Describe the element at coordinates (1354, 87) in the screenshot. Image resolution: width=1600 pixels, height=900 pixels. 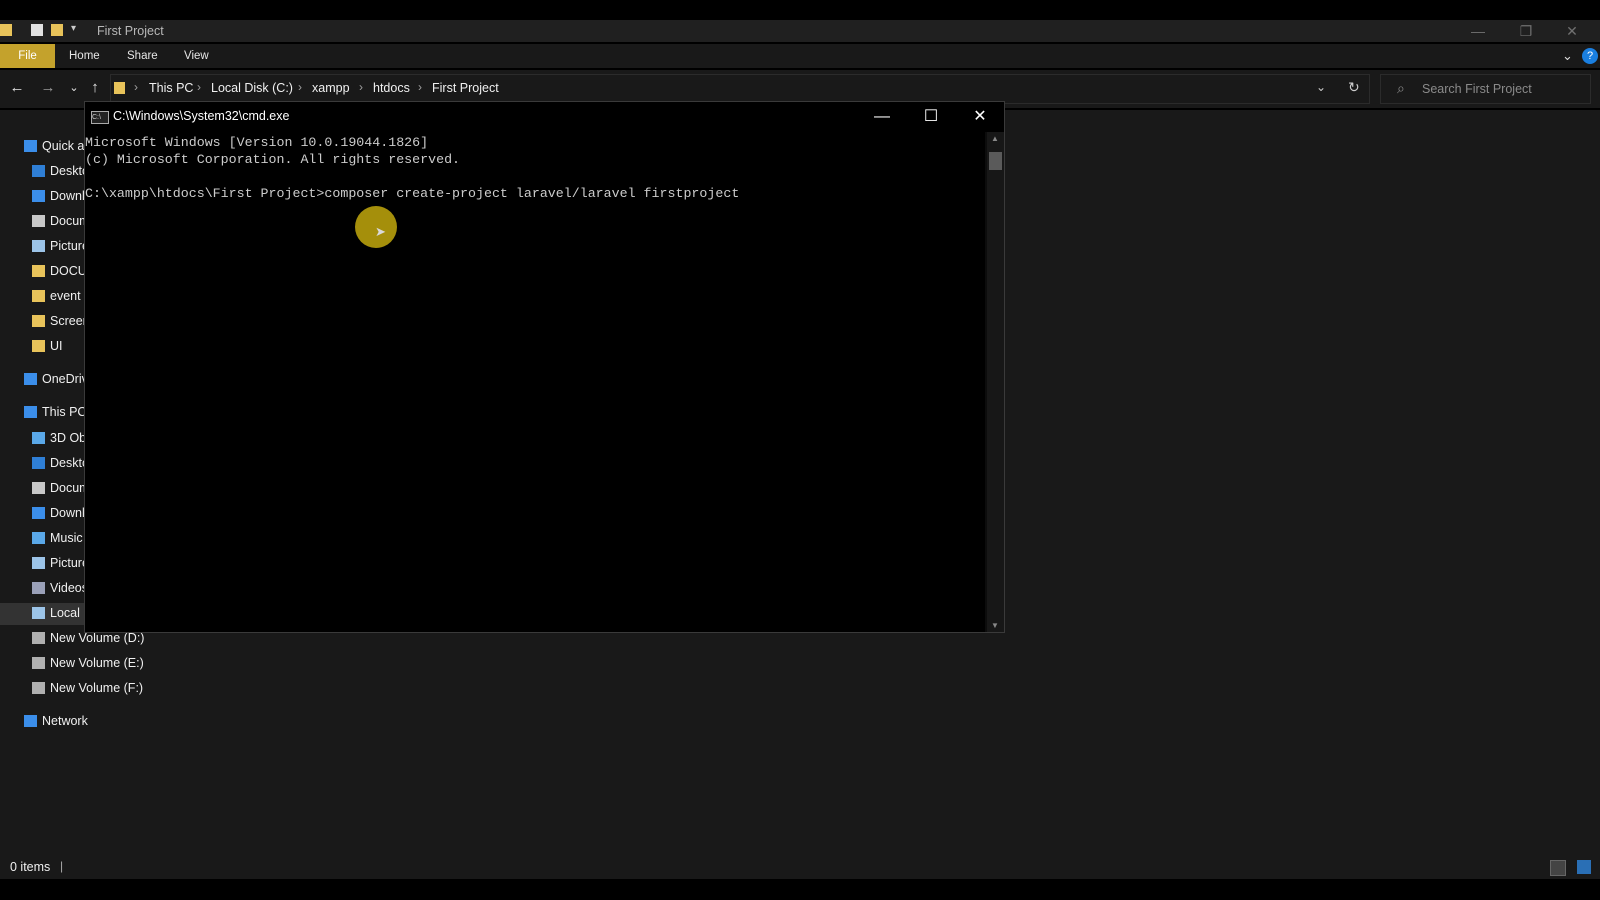
I see `refresh-icon: ↻` at that location.